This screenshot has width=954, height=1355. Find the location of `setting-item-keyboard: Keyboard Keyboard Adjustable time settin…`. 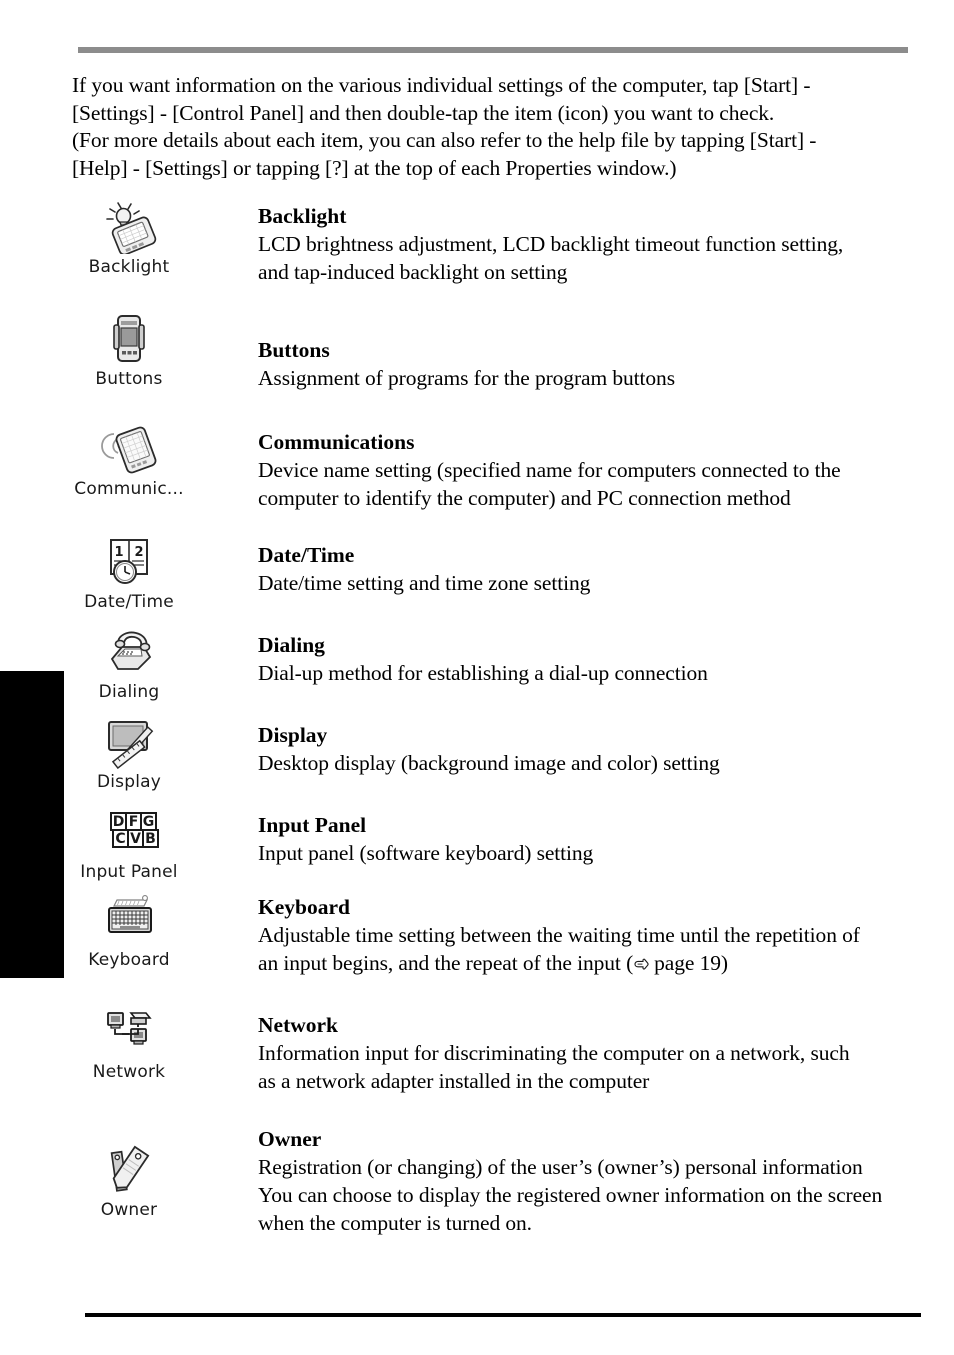

setting-item-keyboard: Keyboard Keyboard Adjustable time settin… is located at coordinates (477, 945).